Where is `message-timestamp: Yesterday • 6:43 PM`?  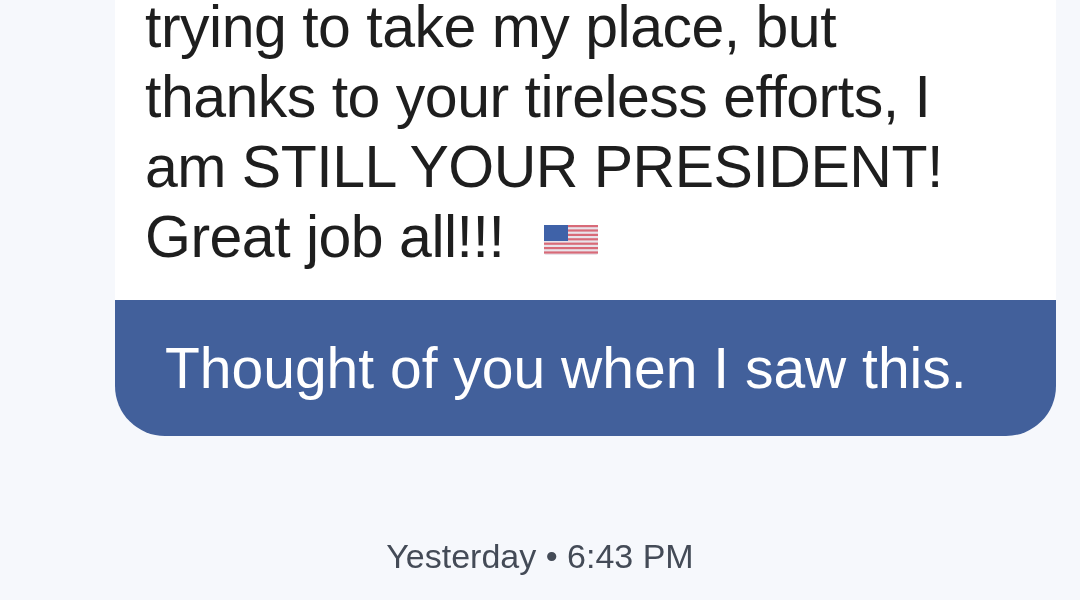
message-timestamp: Yesterday • 6:43 PM is located at coordinates (540, 556).